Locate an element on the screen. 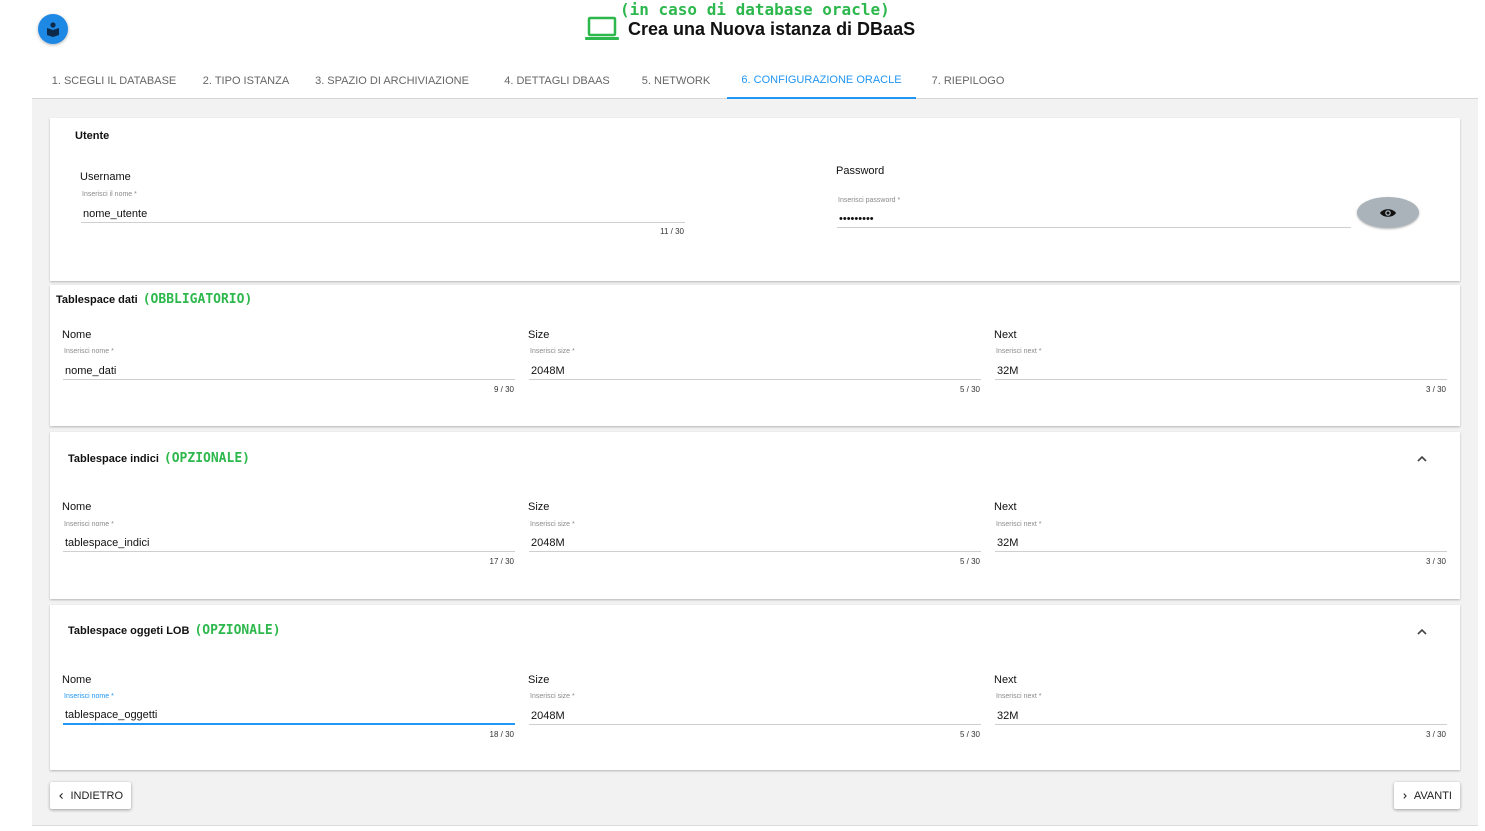 The height and width of the screenshot is (831, 1485). user-book-icon is located at coordinates (53, 29).